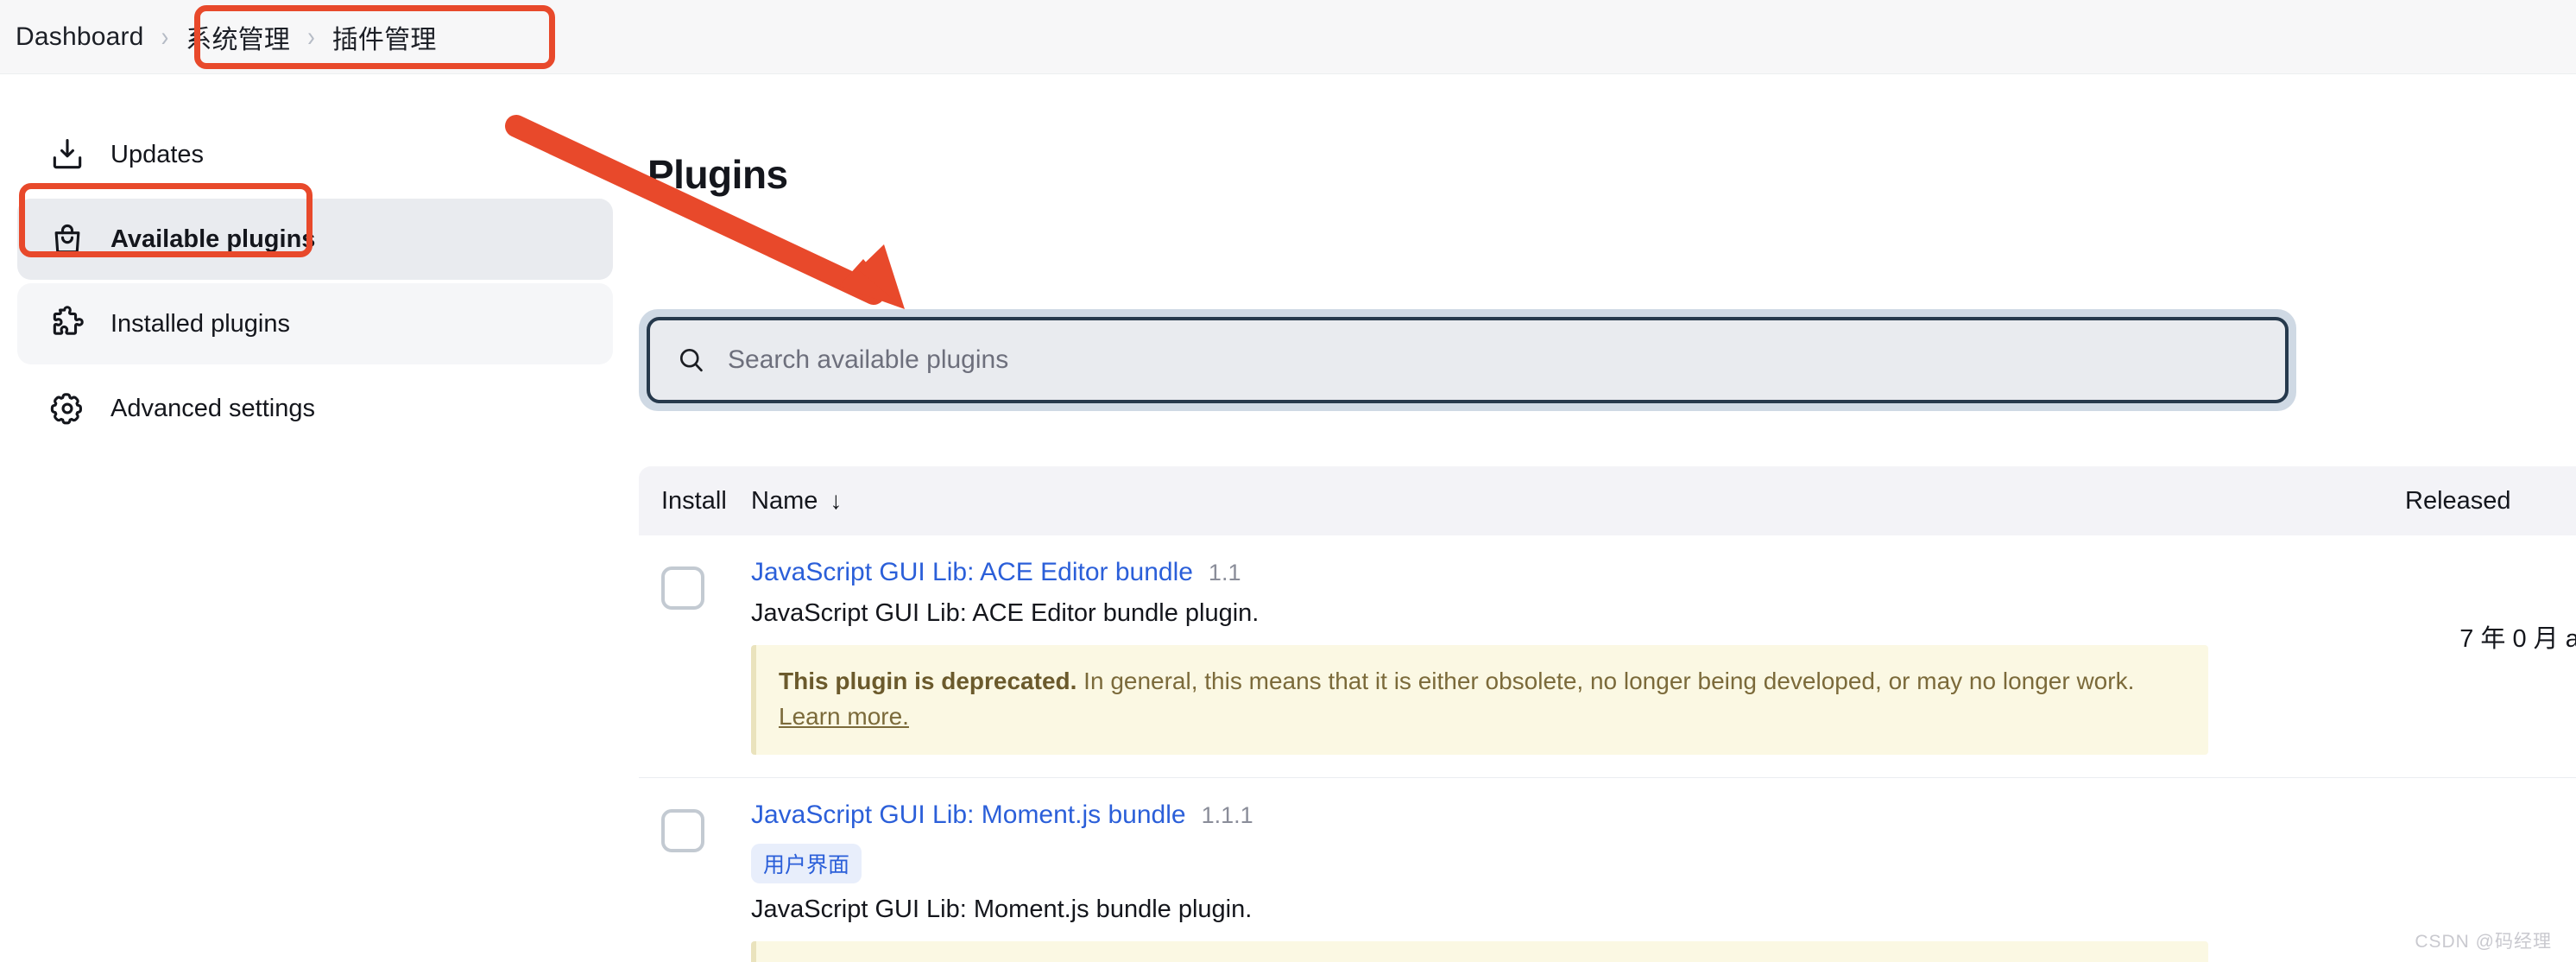 The image size is (2576, 962). I want to click on shopping-bag-icon, so click(67, 239).